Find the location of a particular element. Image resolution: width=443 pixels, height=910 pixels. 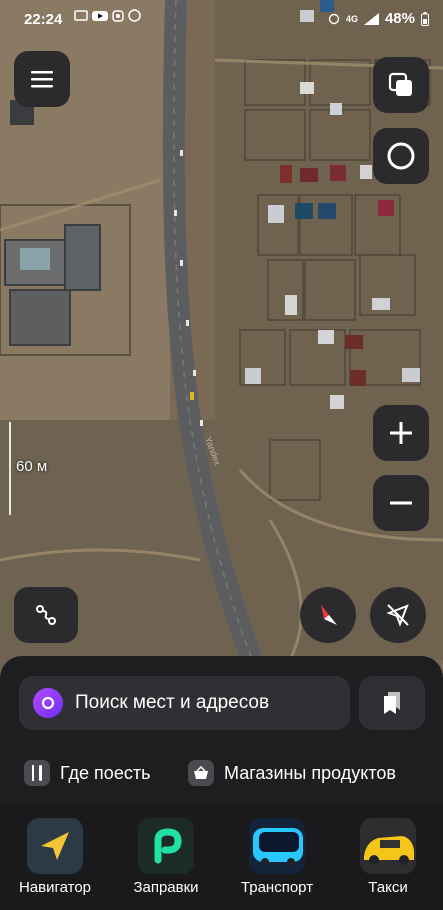

zoom-in-button is located at coordinates (401, 433).